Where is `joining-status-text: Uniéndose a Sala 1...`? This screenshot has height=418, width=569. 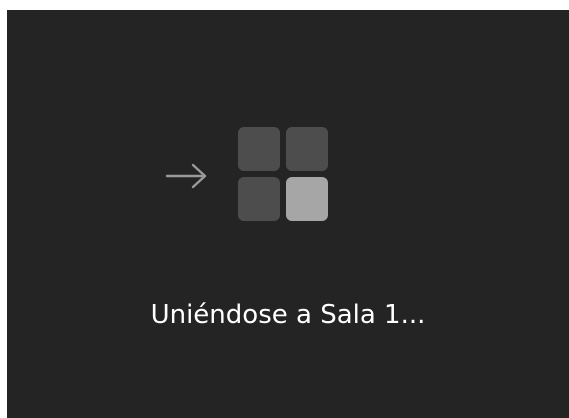 joining-status-text: Uniéndose a Sala 1... is located at coordinates (288, 315).